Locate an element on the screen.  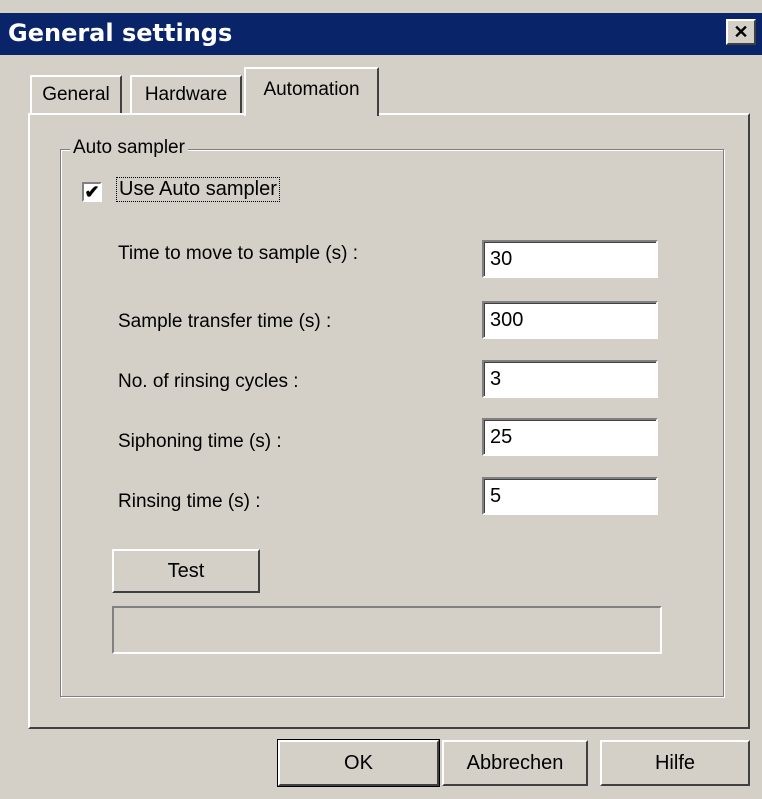
ok-button-label: OK is located at coordinates (358, 762).